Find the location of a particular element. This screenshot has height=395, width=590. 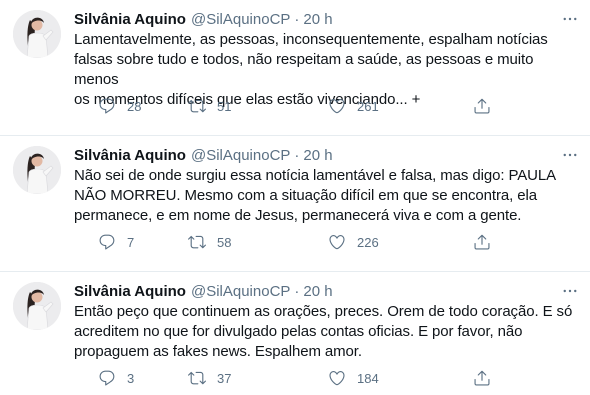

reply-button: 7 is located at coordinates (116, 242).